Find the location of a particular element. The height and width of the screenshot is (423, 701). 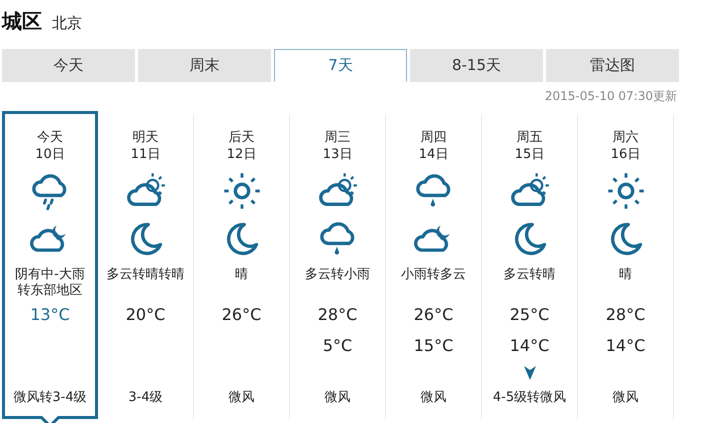

tab: 7天 is located at coordinates (340, 65).